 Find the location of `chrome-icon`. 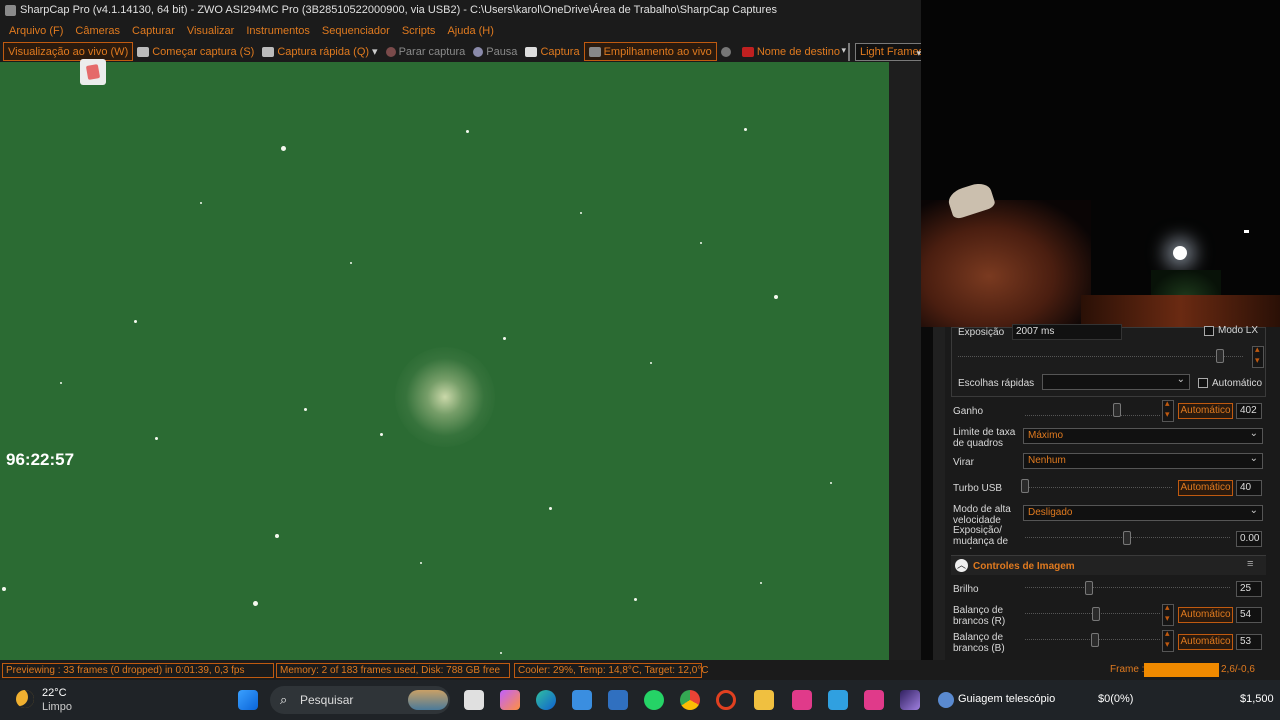

chrome-icon is located at coordinates (690, 700).